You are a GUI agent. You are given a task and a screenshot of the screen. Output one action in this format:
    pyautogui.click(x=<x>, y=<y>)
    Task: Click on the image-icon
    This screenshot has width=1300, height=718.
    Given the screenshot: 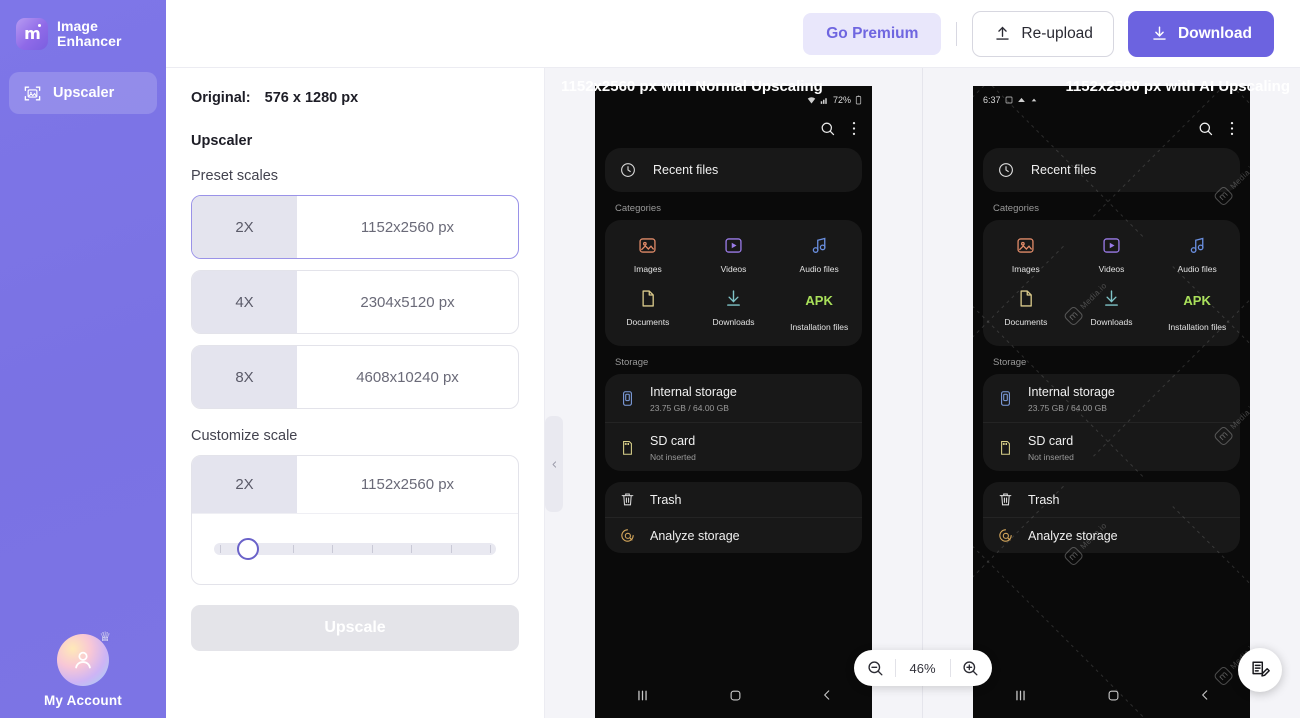 What is the action you would take?
    pyautogui.click(x=1025, y=245)
    